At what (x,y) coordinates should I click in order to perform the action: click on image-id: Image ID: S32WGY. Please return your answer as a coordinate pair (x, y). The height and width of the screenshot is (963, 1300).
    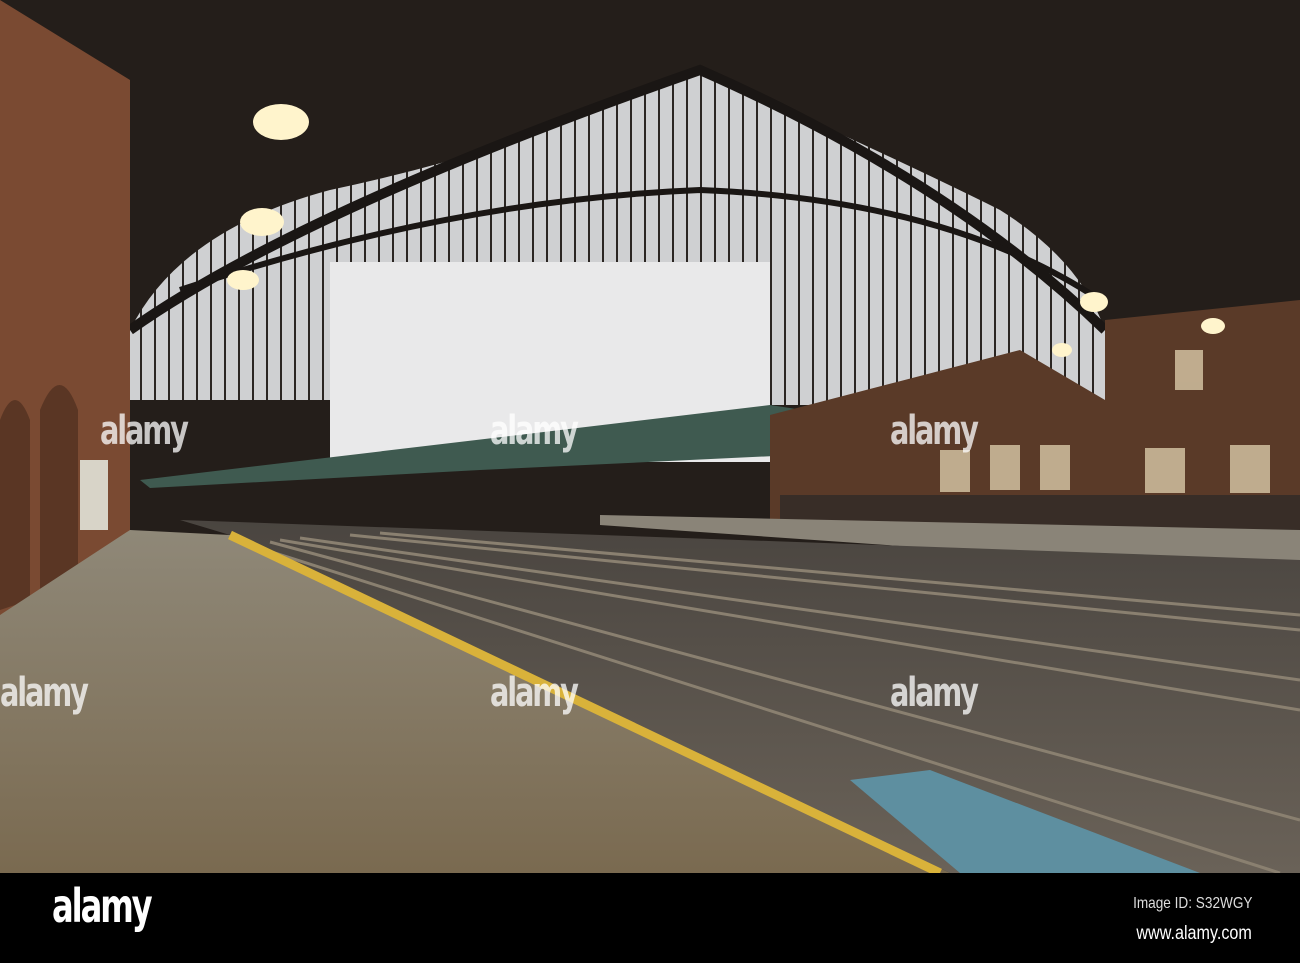
    Looking at the image, I should click on (1192, 903).